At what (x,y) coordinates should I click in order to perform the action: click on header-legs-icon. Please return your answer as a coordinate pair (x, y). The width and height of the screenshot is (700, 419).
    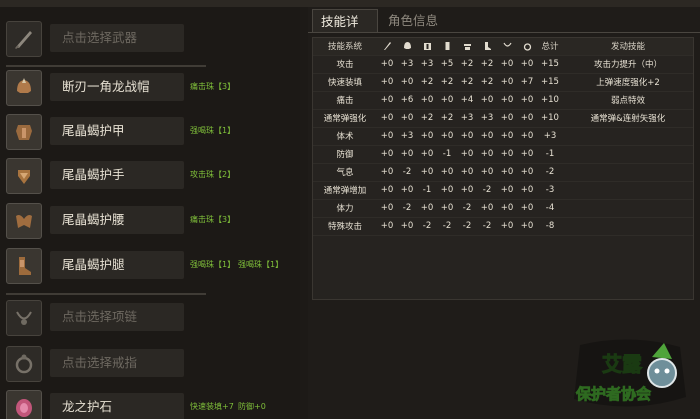
    Looking at the image, I should click on (487, 47).